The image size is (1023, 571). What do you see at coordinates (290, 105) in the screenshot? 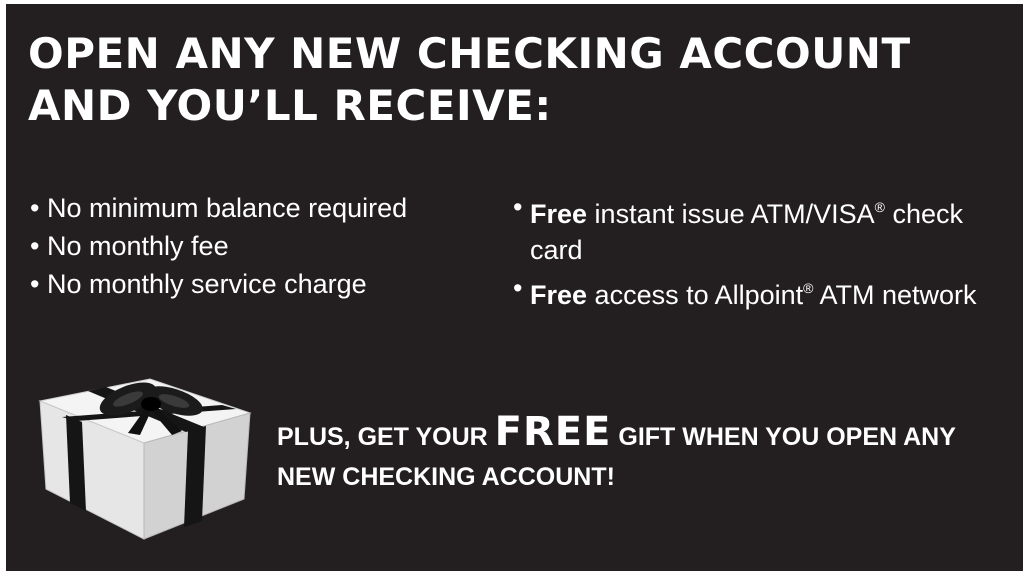
I see `headline-line-2: AND YOU’LL RECEIVE:` at bounding box center [290, 105].